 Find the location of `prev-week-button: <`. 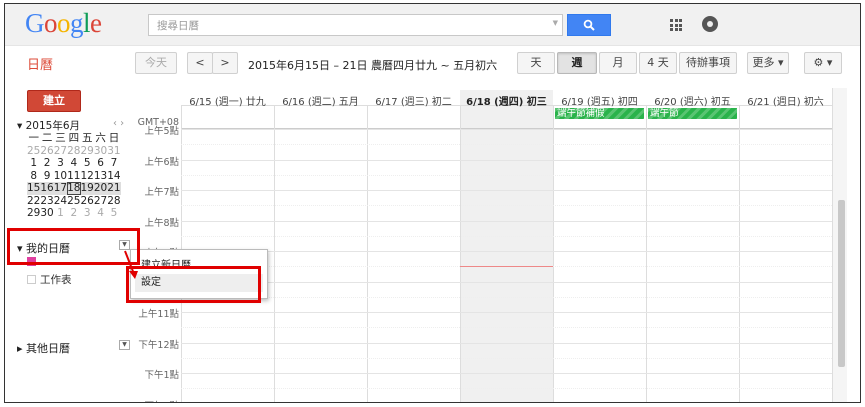

prev-week-button: < is located at coordinates (200, 63).